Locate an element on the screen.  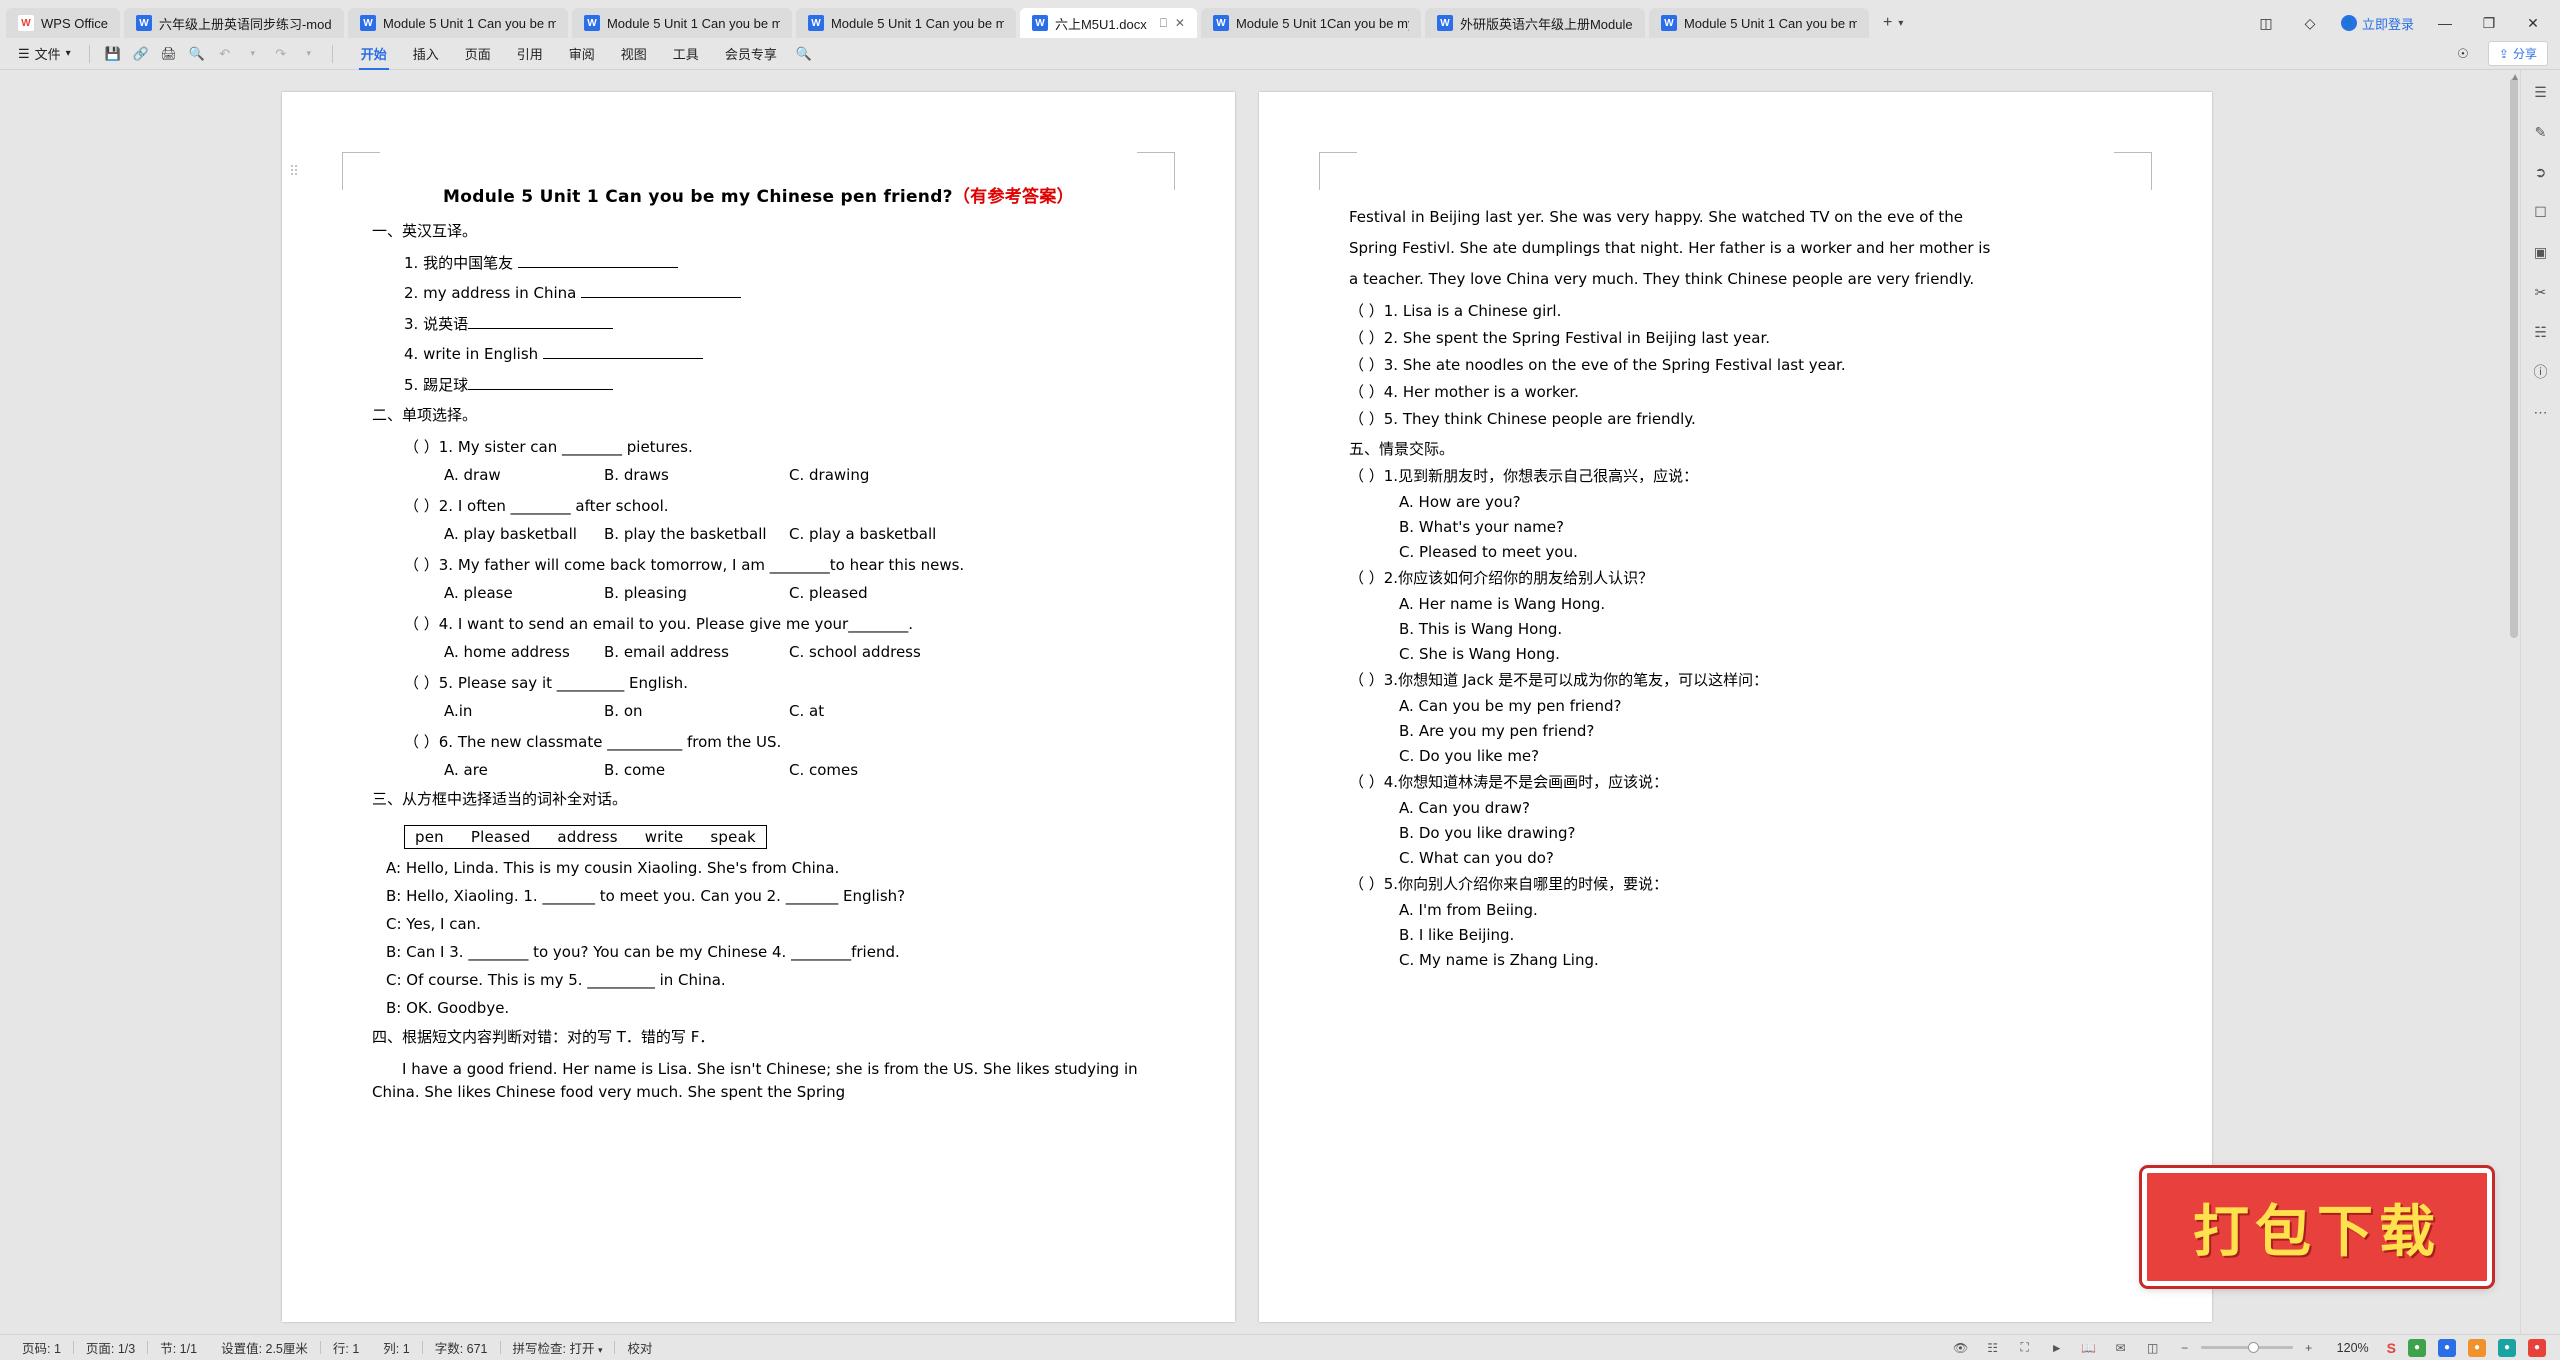
print-icon: 🖨 is located at coordinates (169, 54).